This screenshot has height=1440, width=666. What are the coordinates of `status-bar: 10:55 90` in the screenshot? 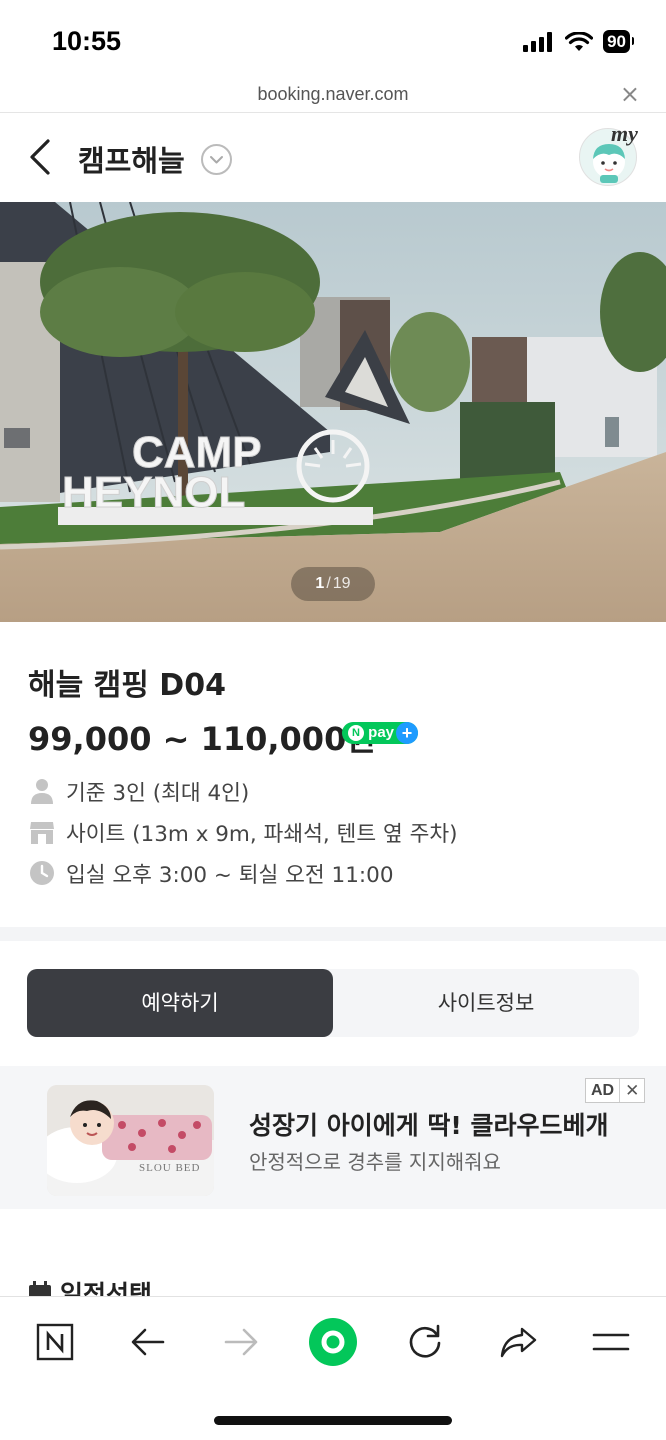 It's located at (333, 40).